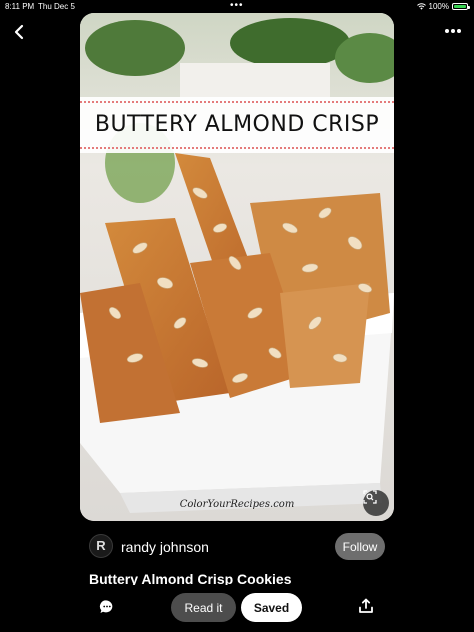  What do you see at coordinates (271, 607) in the screenshot?
I see `saved-button: Saved` at bounding box center [271, 607].